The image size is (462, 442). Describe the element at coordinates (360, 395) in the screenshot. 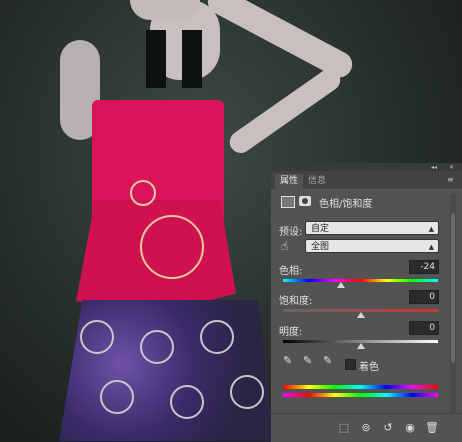

I see `output-spectrum-bar` at that location.